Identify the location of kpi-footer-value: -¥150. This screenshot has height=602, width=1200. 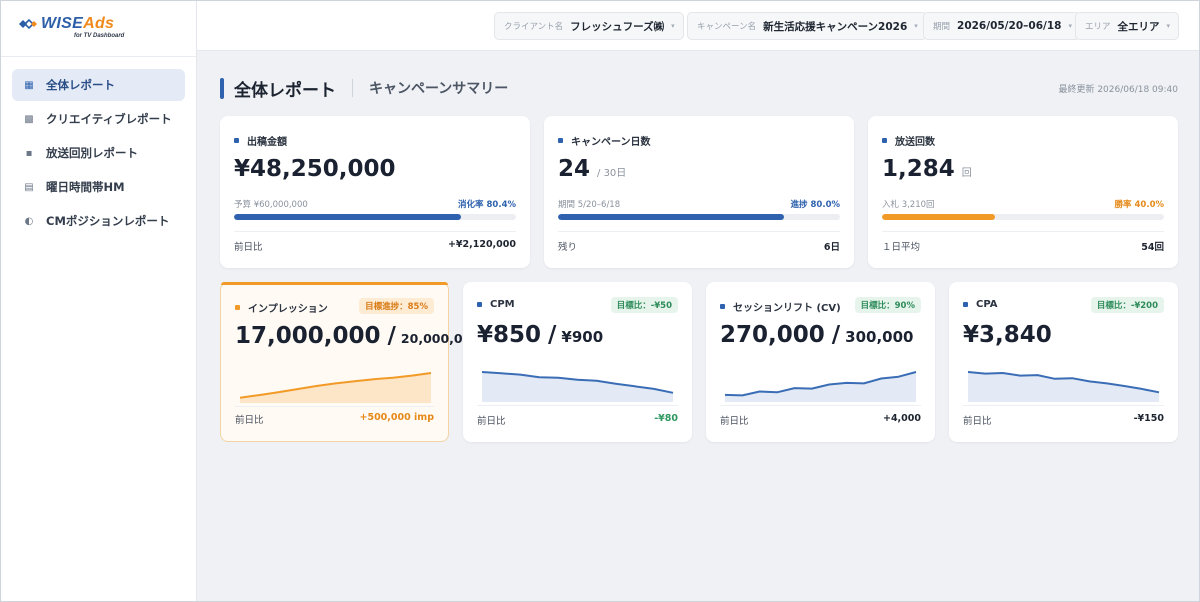
(1148, 418).